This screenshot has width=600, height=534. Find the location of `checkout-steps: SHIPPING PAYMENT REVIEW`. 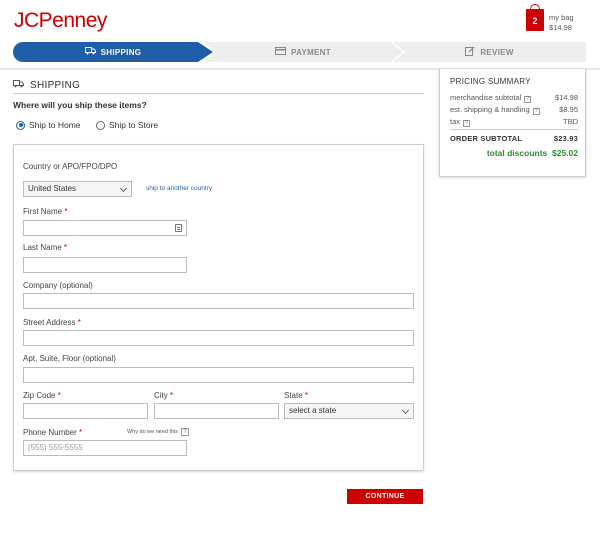

checkout-steps: SHIPPING PAYMENT REVIEW is located at coordinates (299, 52).